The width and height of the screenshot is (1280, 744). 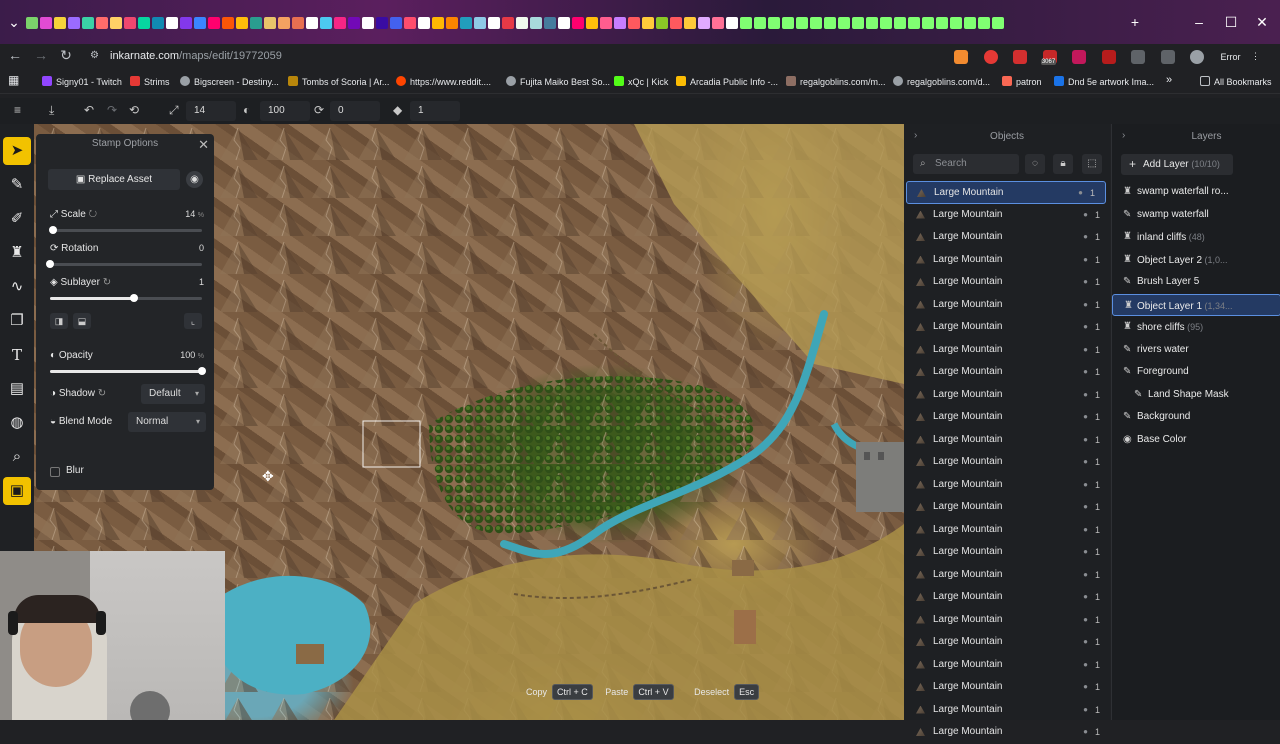 I want to click on select-area-icon: ⬚, so click(x=1092, y=164).